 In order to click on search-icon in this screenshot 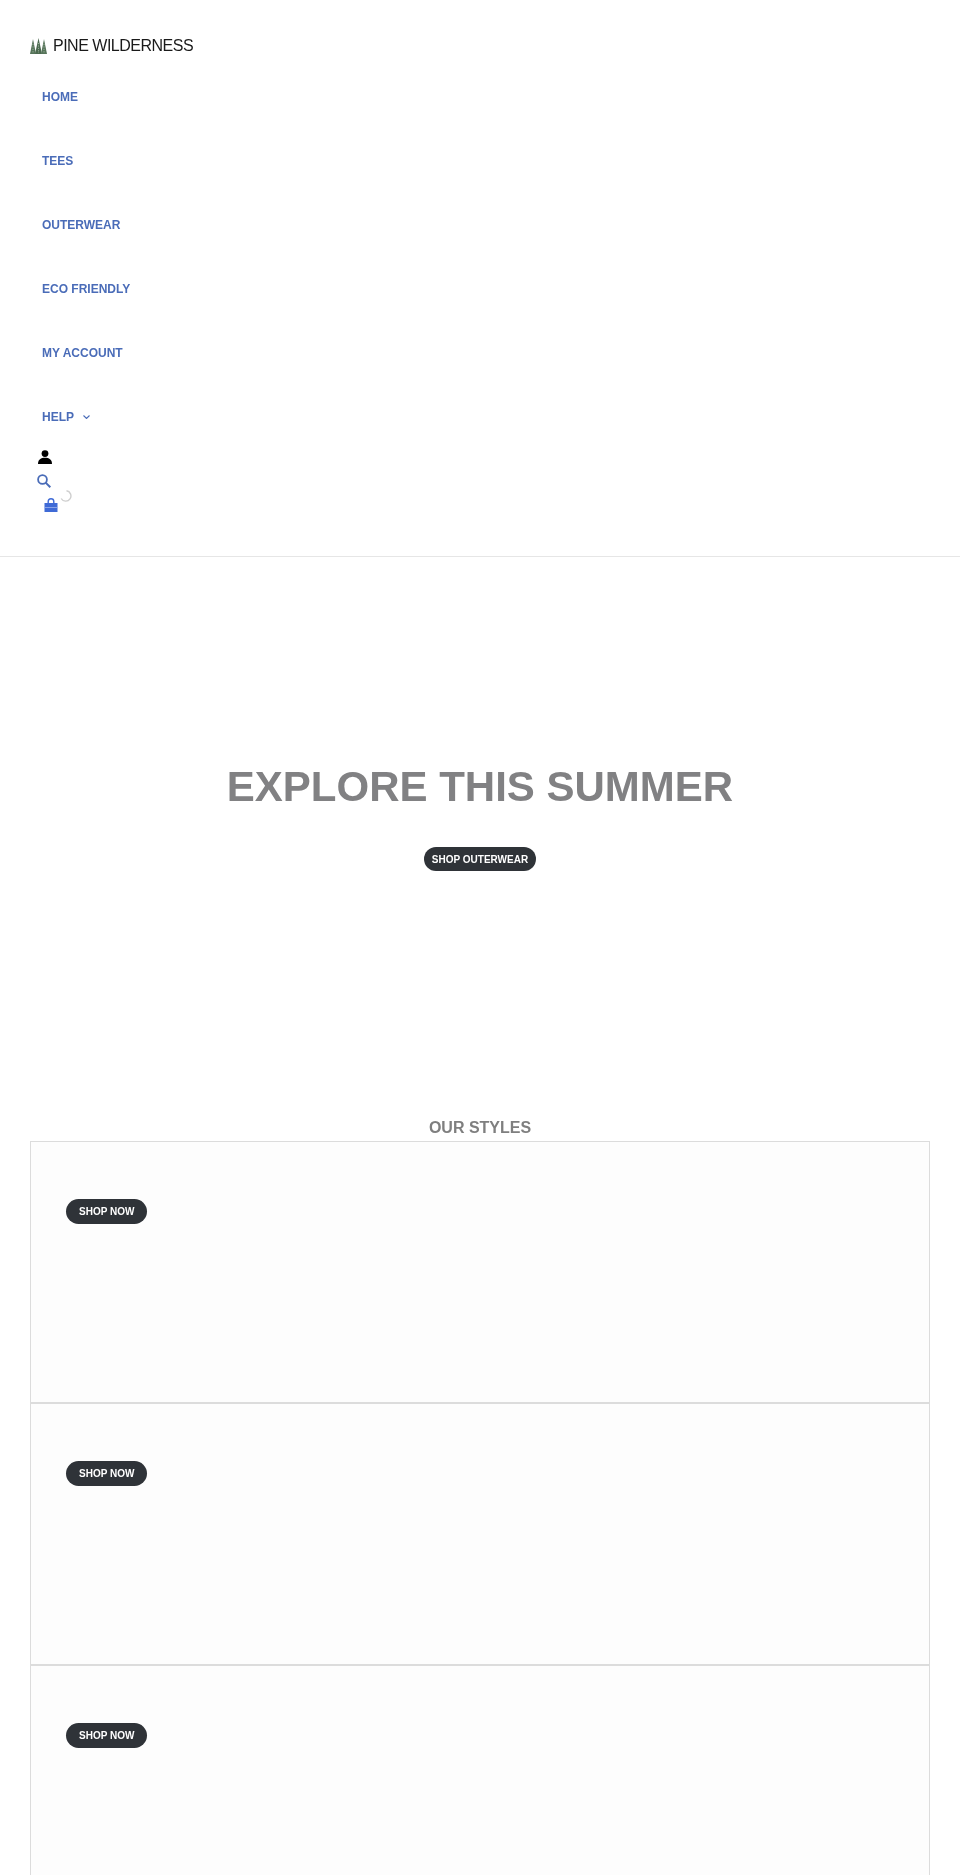, I will do `click(44, 481)`.